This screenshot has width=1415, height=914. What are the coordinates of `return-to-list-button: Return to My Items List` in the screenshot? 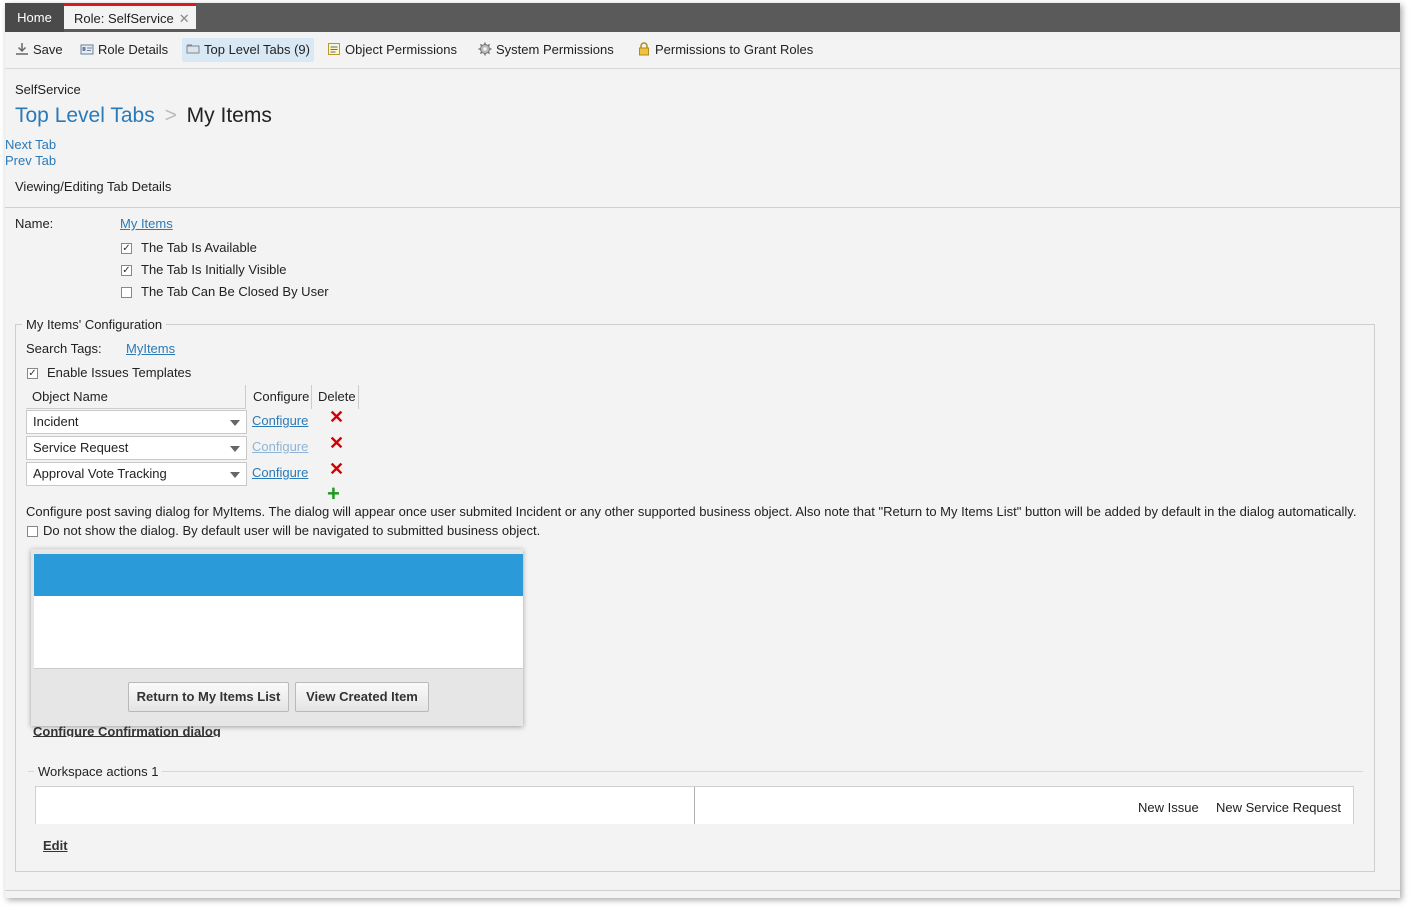 It's located at (208, 697).